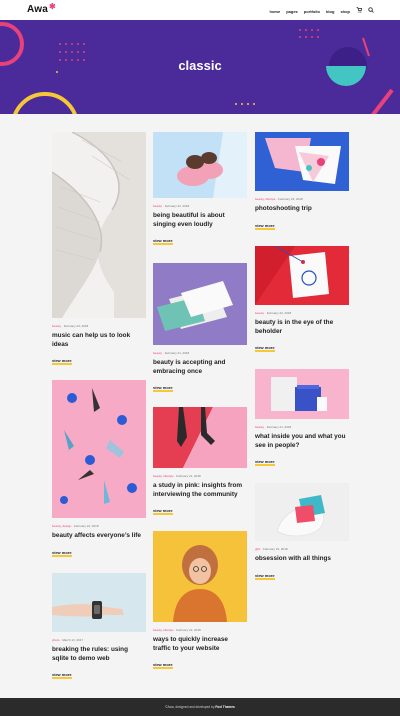  I want to click on cart-icon, so click(359, 11).